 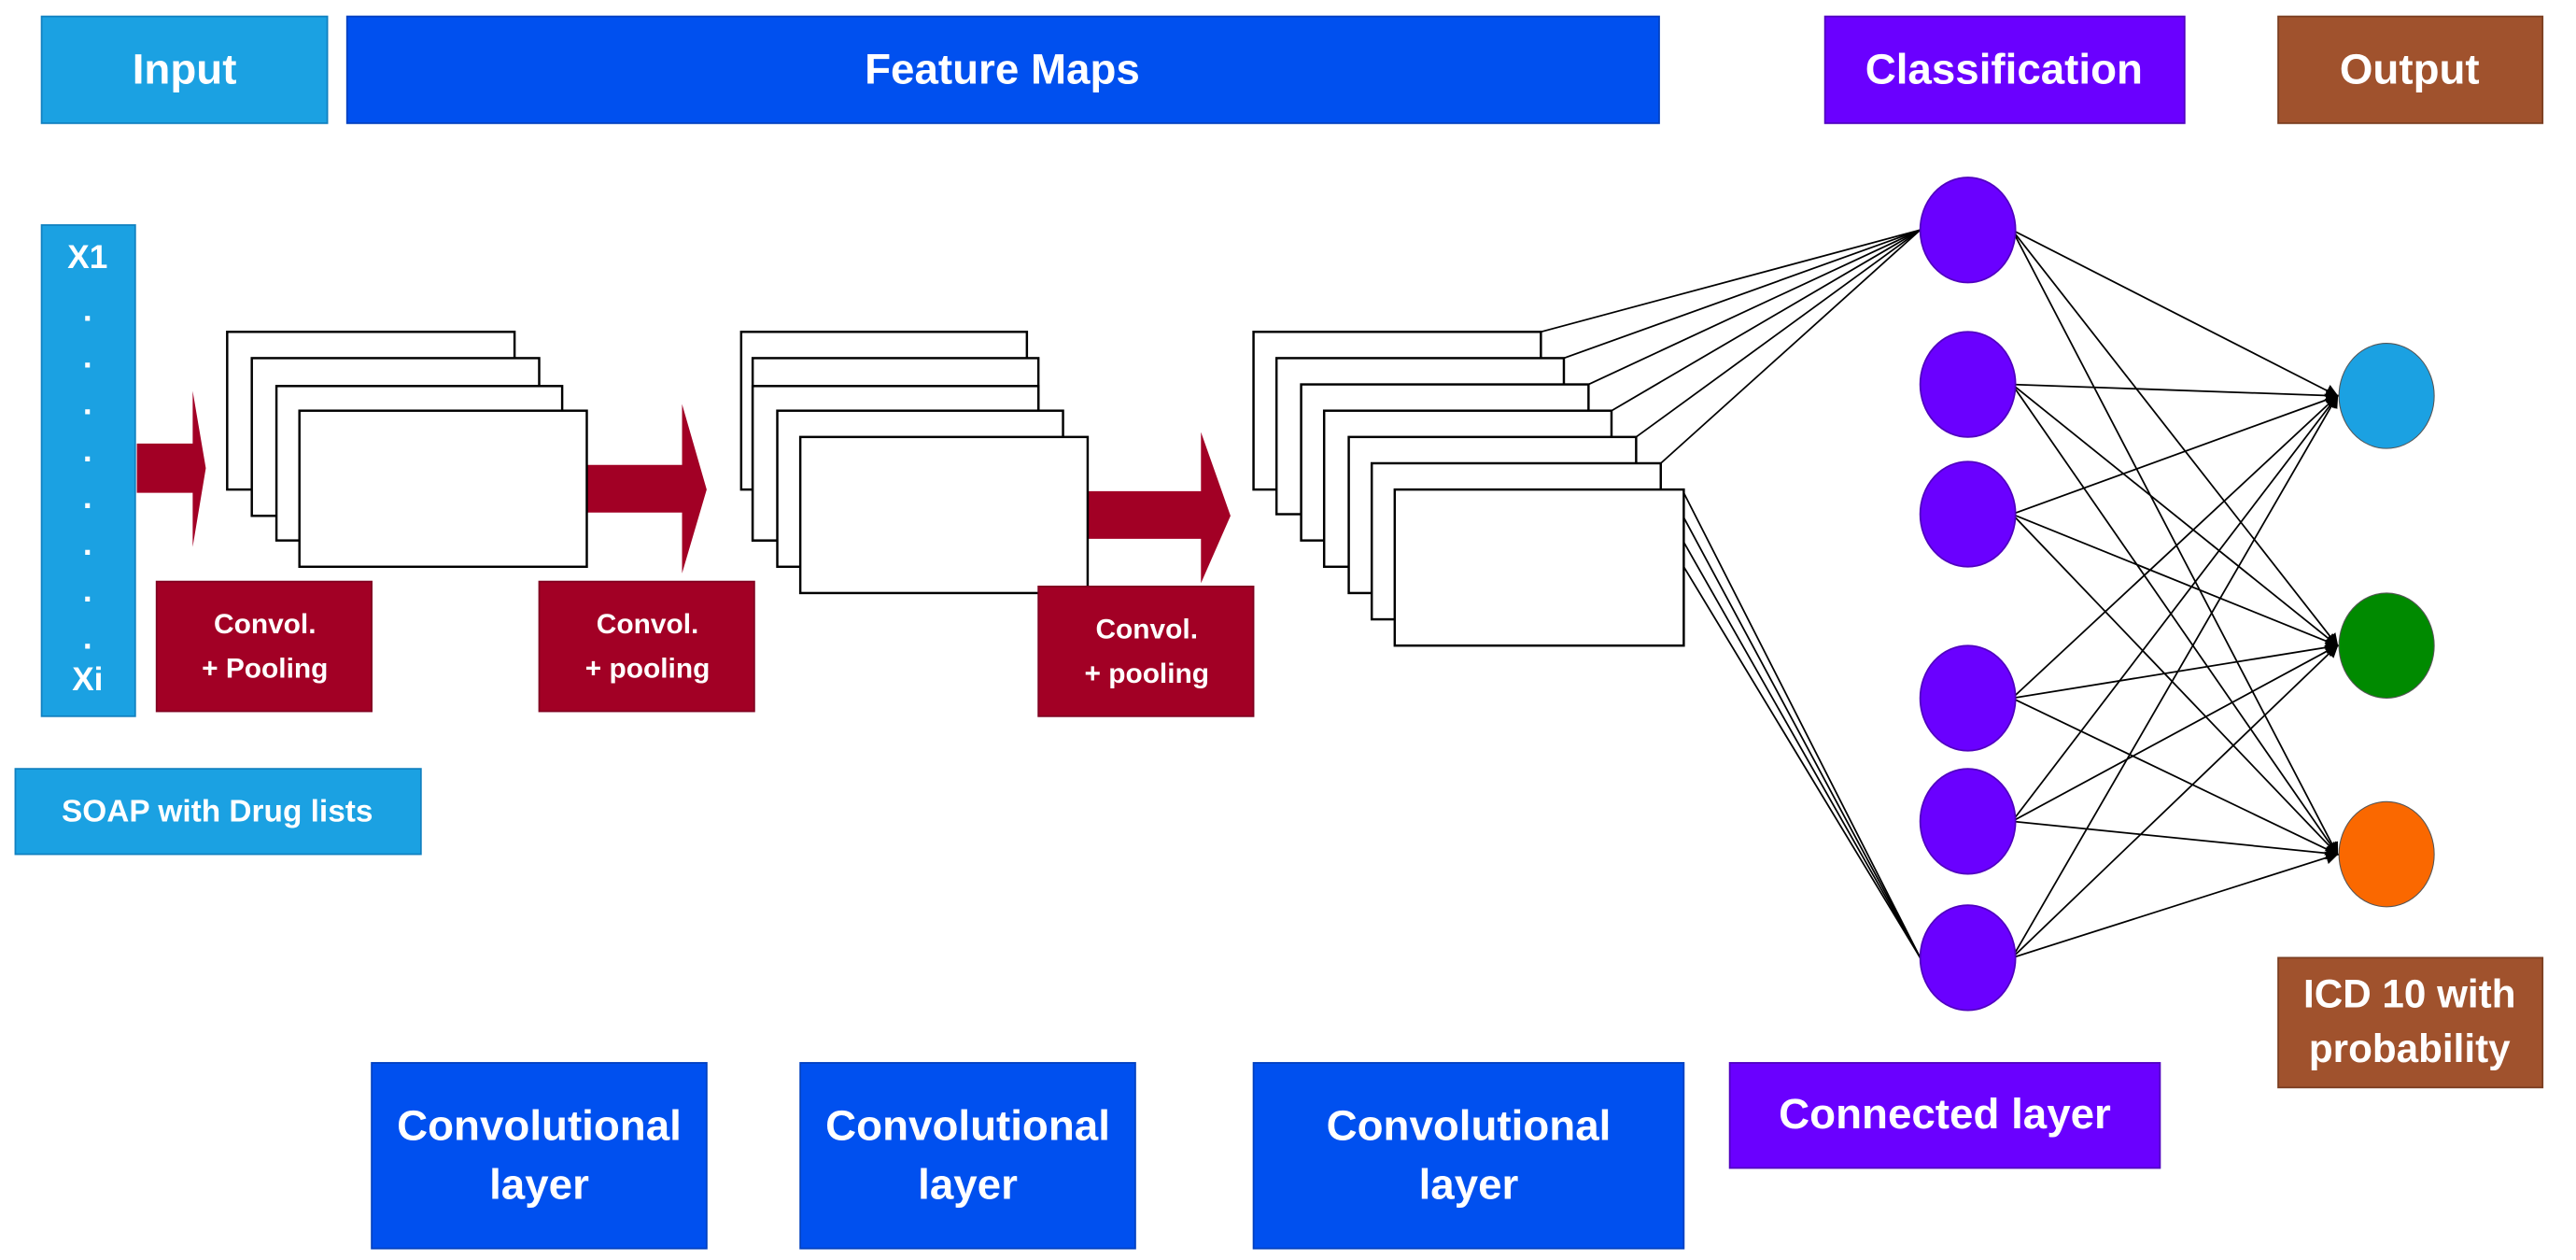 What do you see at coordinates (1469, 1125) in the screenshot?
I see `label-conv-layer-3-line1: Convolutional` at bounding box center [1469, 1125].